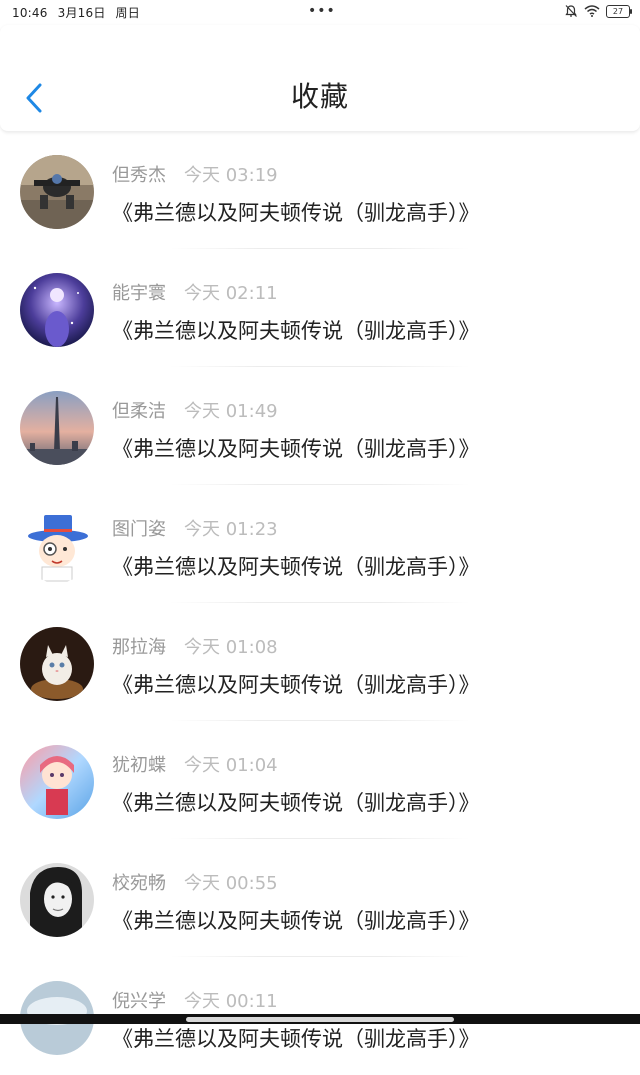 The image size is (640, 1075). I want to click on item-meta: 倪兴学 今天 00:11, so click(195, 1000).